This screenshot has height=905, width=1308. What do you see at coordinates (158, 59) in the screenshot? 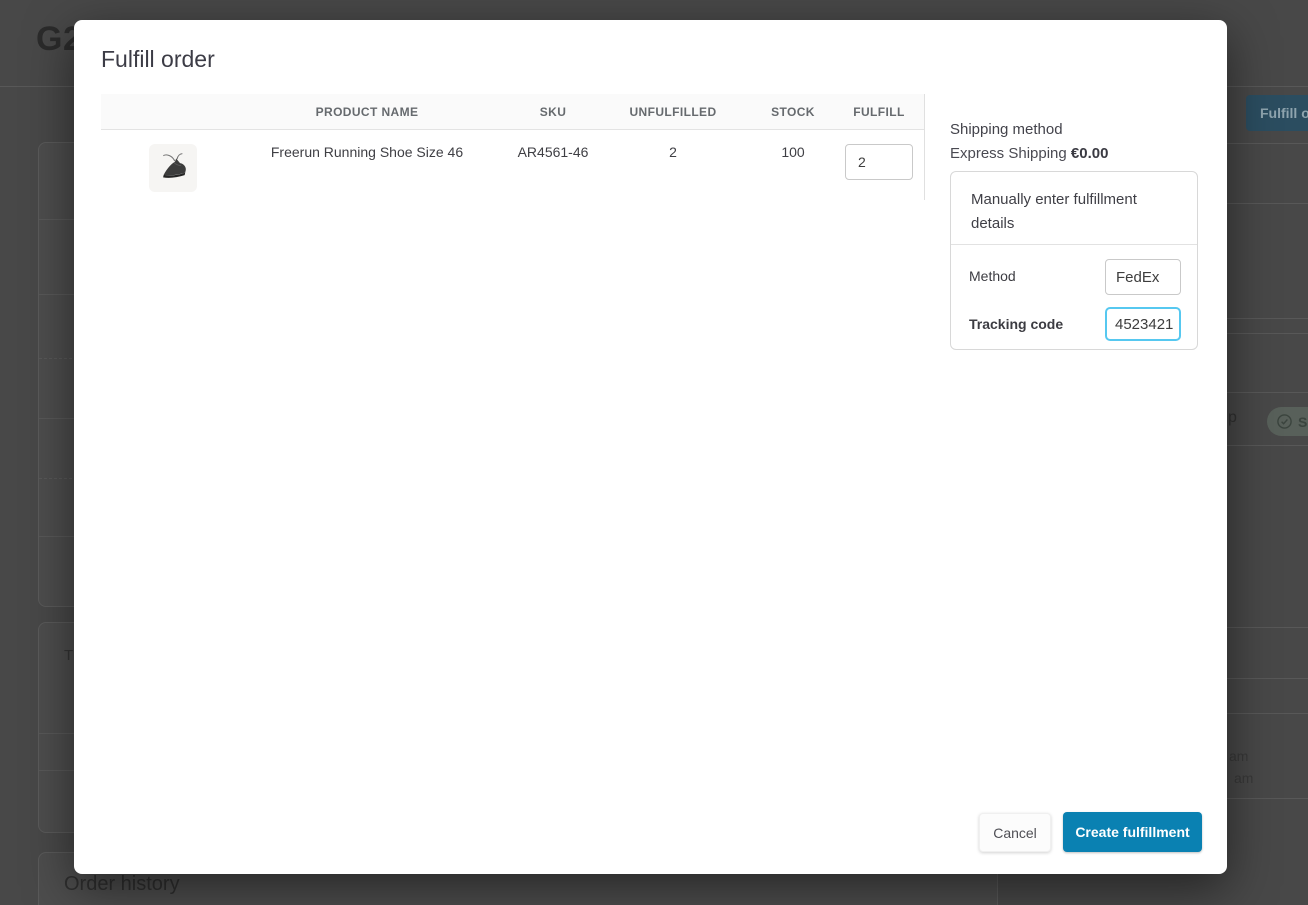
I see `modal-title: Fulfill order` at bounding box center [158, 59].